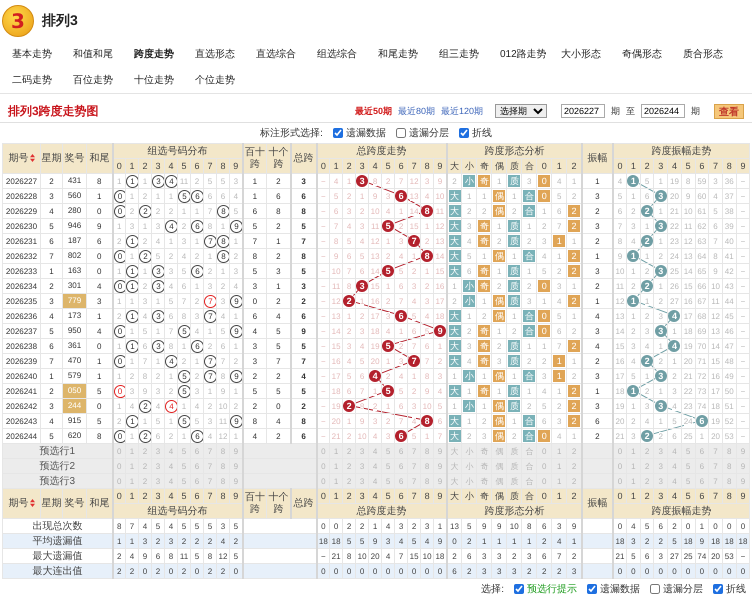 This screenshot has height=602, width=752. What do you see at coordinates (439, 256) in the screenshot?
I see `miss-count: 14` at bounding box center [439, 256].